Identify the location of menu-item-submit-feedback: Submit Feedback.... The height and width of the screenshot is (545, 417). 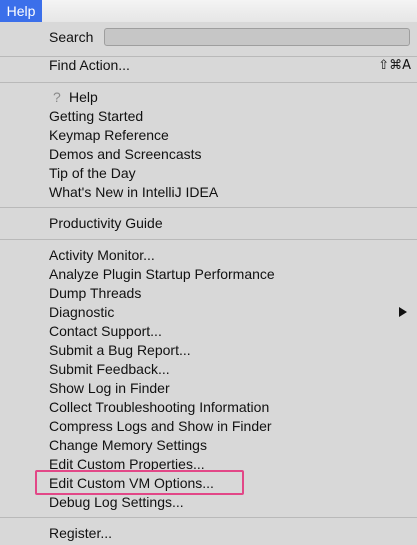
(208, 369).